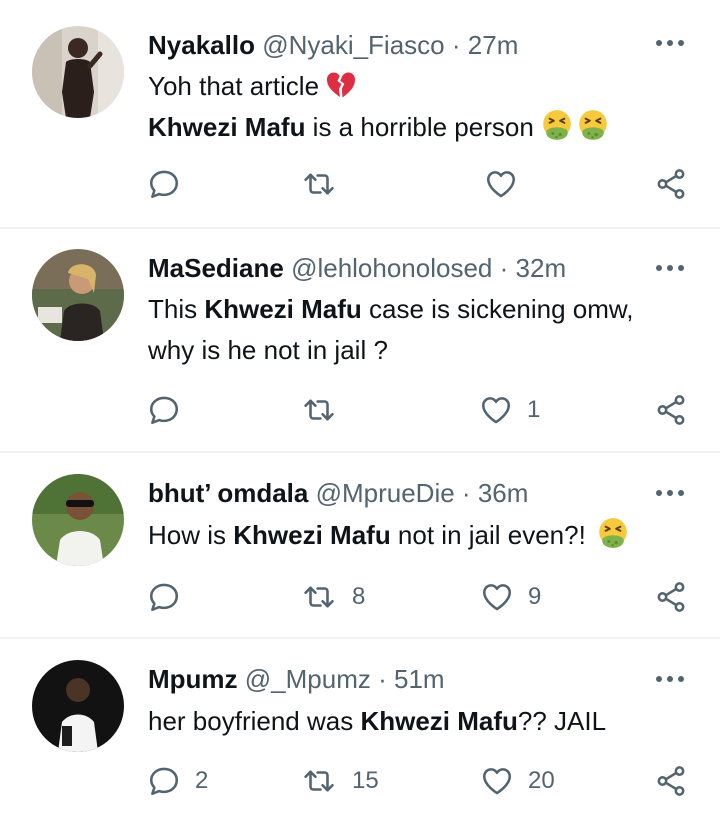  I want to click on tweet-header: Mpumz @_Mpumz · 51m, so click(296, 679).